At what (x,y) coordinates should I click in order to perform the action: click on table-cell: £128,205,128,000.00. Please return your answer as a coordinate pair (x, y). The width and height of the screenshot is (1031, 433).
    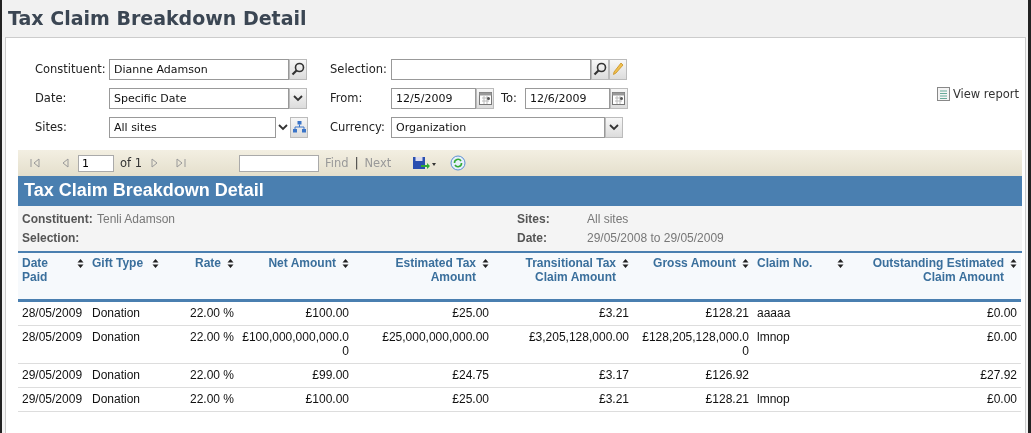
    Looking at the image, I should click on (695, 344).